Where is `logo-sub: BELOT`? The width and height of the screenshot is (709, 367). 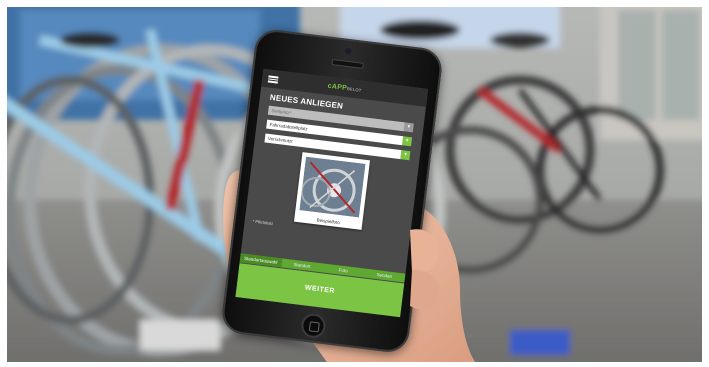 logo-sub: BELOT is located at coordinates (354, 89).